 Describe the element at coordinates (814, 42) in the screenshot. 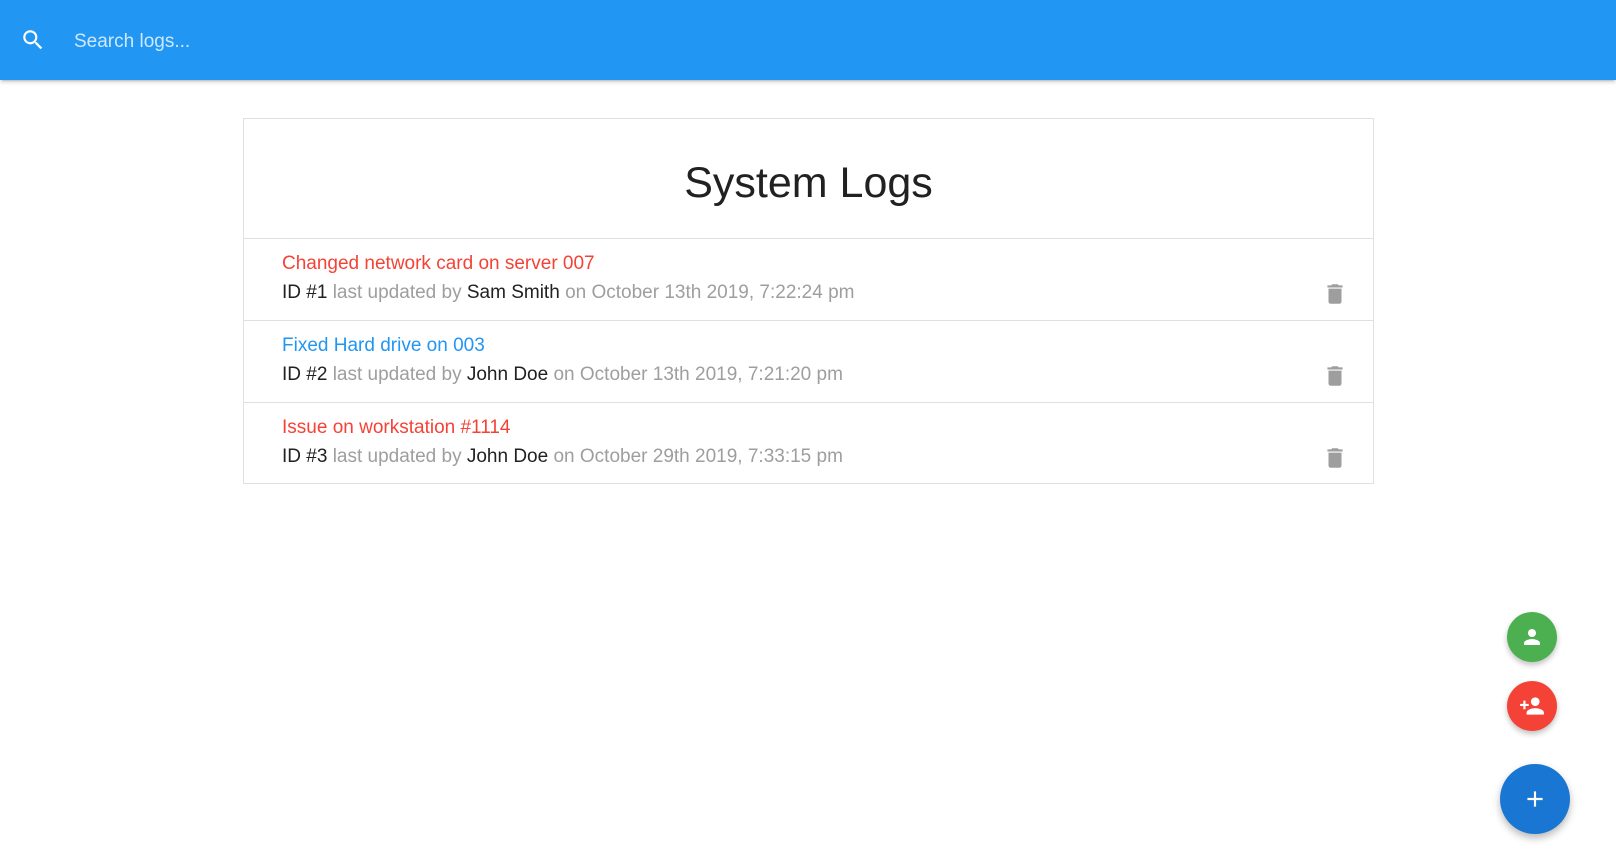

I see `search-input` at that location.